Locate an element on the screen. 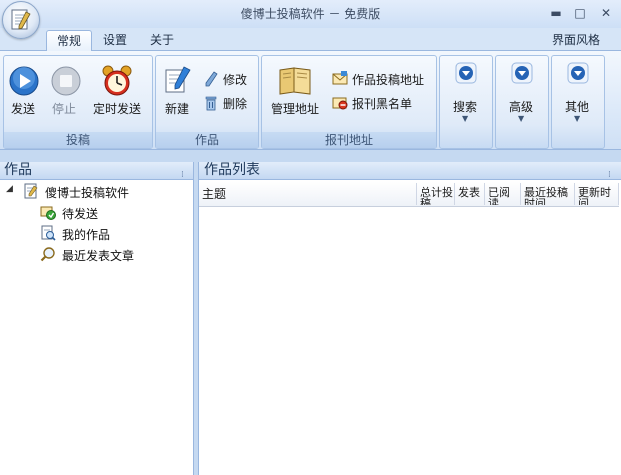 This screenshot has width=621, height=475. tree-item-my-works-label: 我的作品 is located at coordinates (86, 235).